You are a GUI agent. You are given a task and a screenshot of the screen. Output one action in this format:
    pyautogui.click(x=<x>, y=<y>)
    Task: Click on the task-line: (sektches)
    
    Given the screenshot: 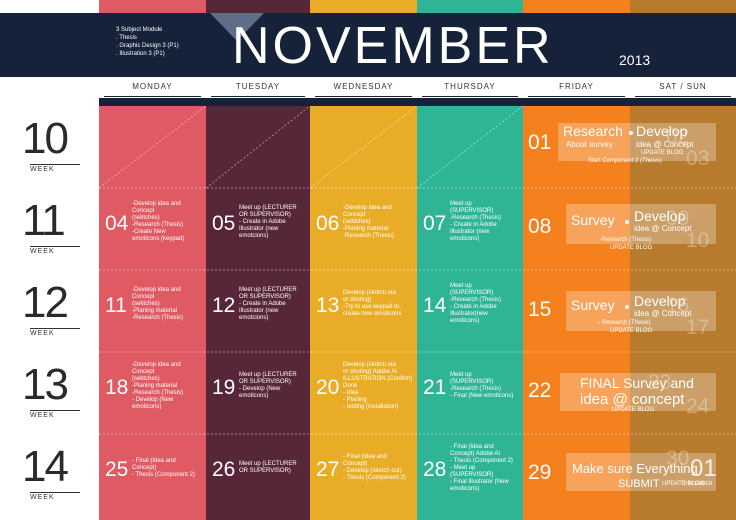 What is the action you would take?
    pyautogui.click(x=357, y=222)
    